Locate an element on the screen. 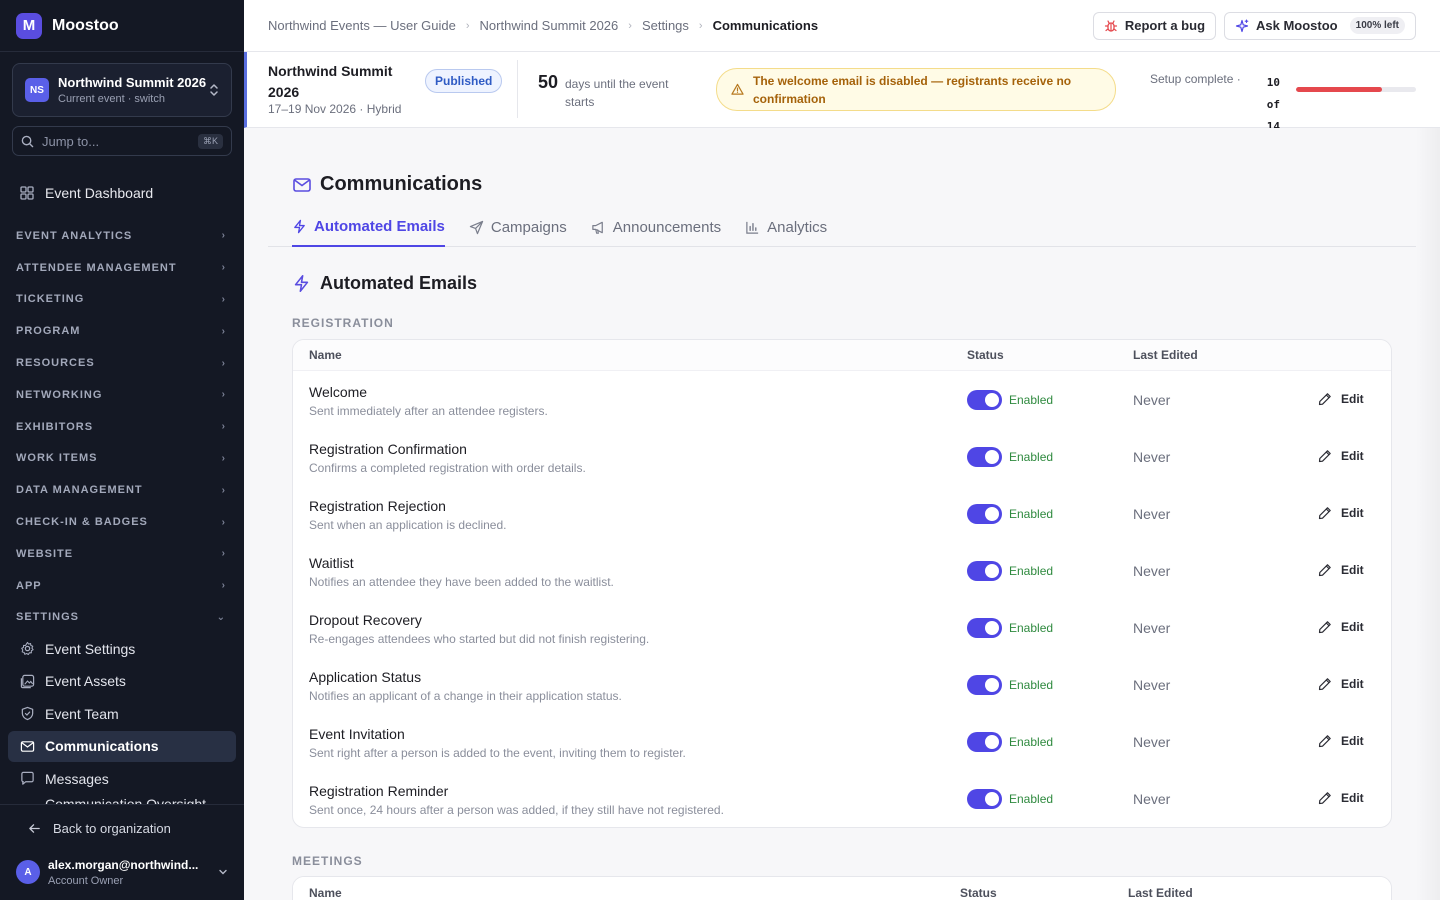 This screenshot has height=900, width=1440. sidebar-section-work-items: WORK ITEMS › is located at coordinates (122, 459).